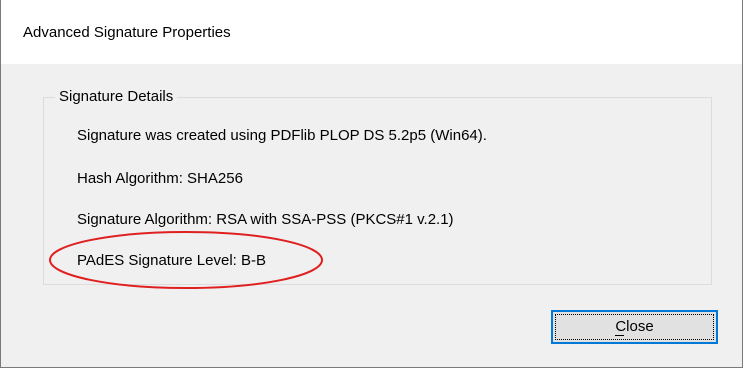 The image size is (744, 369). I want to click on mnemonic-underline, so click(620, 335).